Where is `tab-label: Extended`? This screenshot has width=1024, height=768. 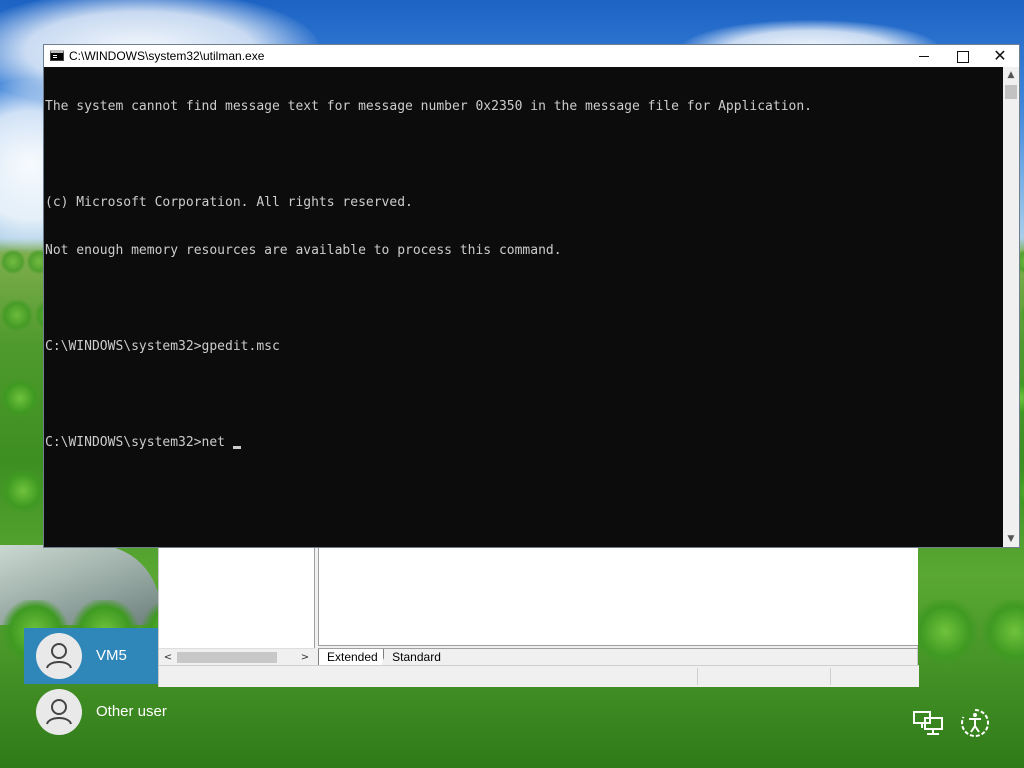 tab-label: Extended is located at coordinates (352, 657).